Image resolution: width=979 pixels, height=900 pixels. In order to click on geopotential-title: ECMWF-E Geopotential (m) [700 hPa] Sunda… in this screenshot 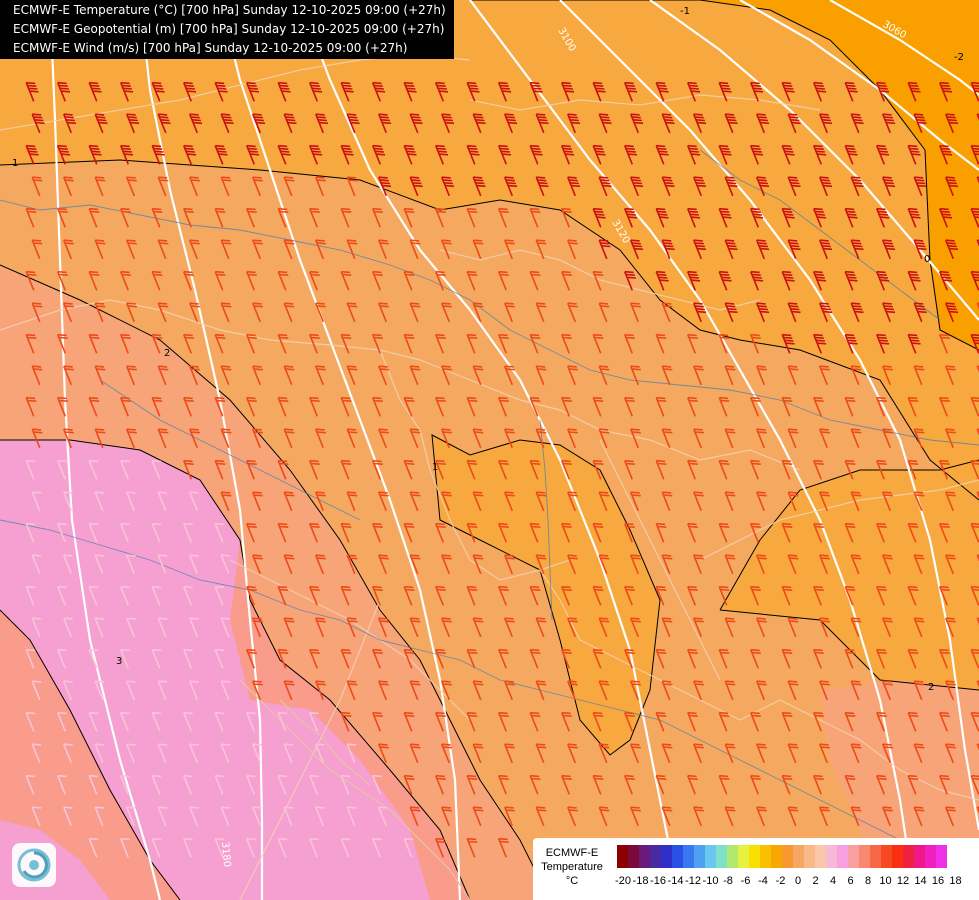, I will do `click(229, 29)`.